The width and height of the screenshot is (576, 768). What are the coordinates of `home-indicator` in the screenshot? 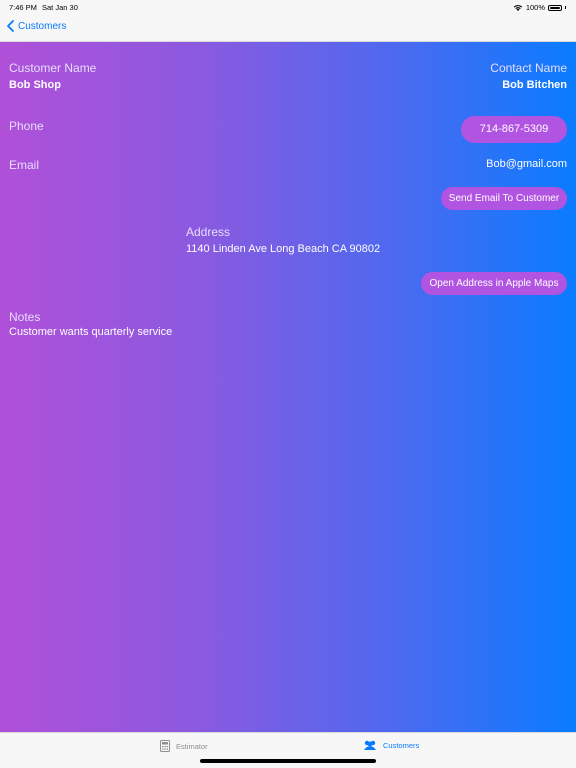 It's located at (288, 761).